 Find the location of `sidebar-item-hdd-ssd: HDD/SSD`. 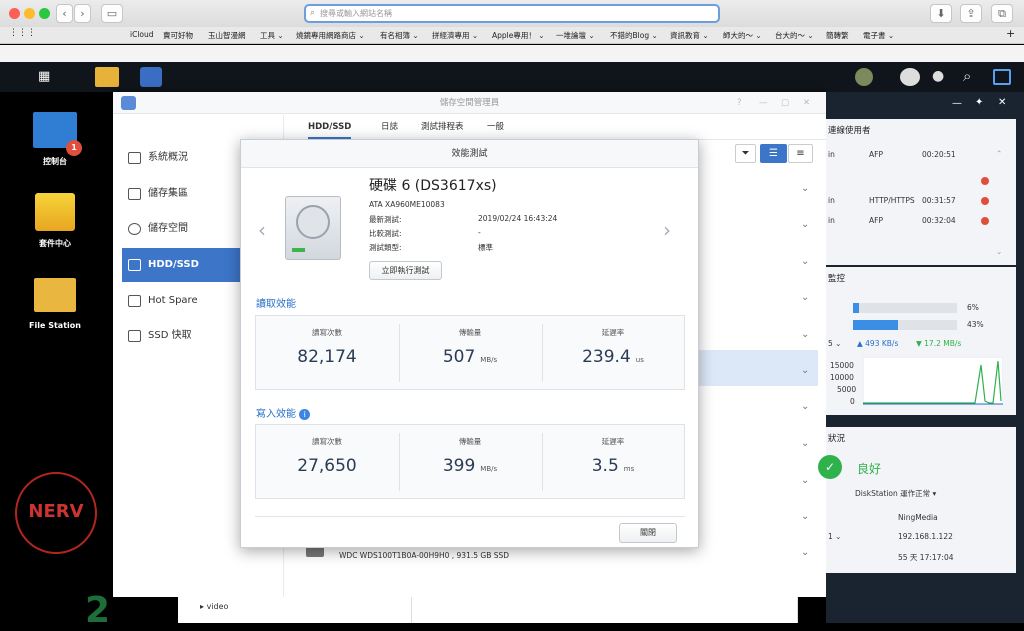

sidebar-item-hdd-ssd: HDD/SSD is located at coordinates (181, 265).